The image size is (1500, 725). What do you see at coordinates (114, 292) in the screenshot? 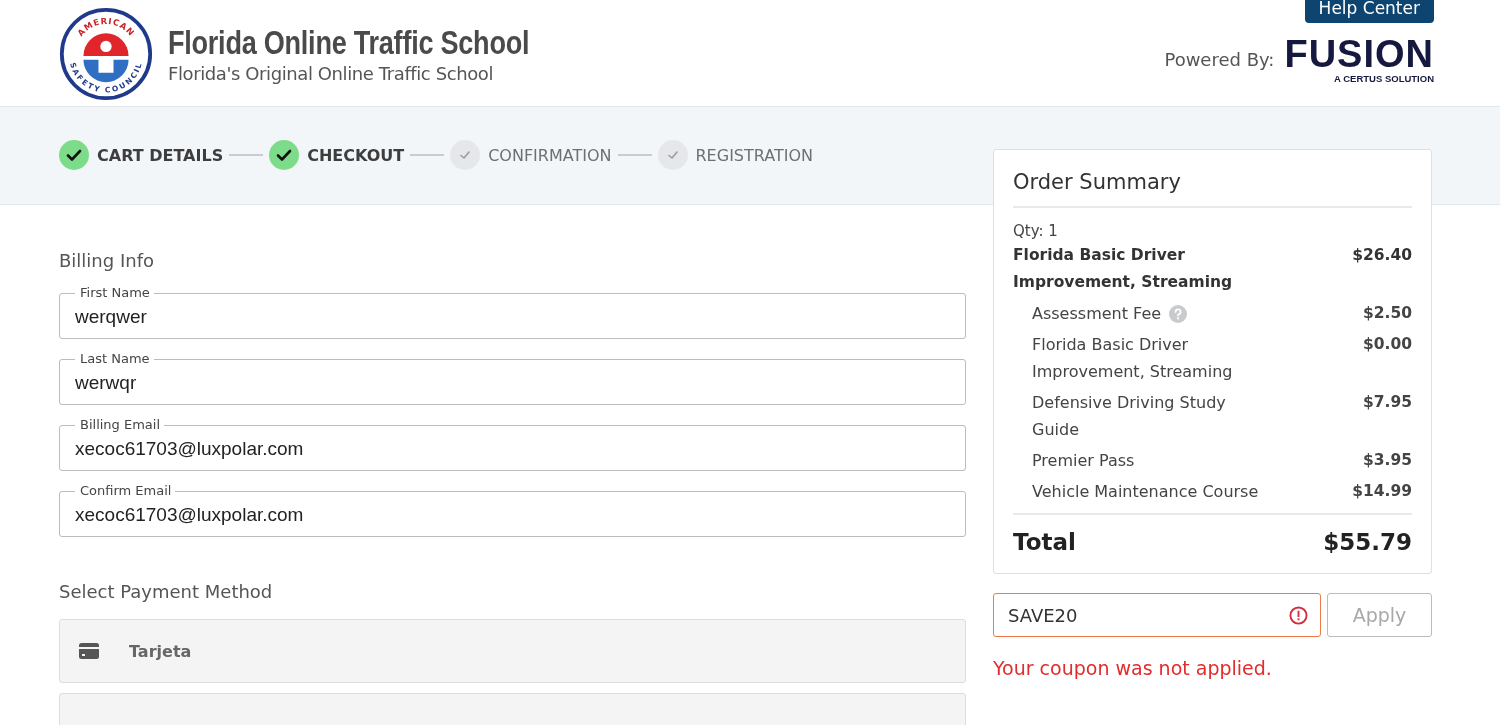
I see `field-label: First Name` at bounding box center [114, 292].